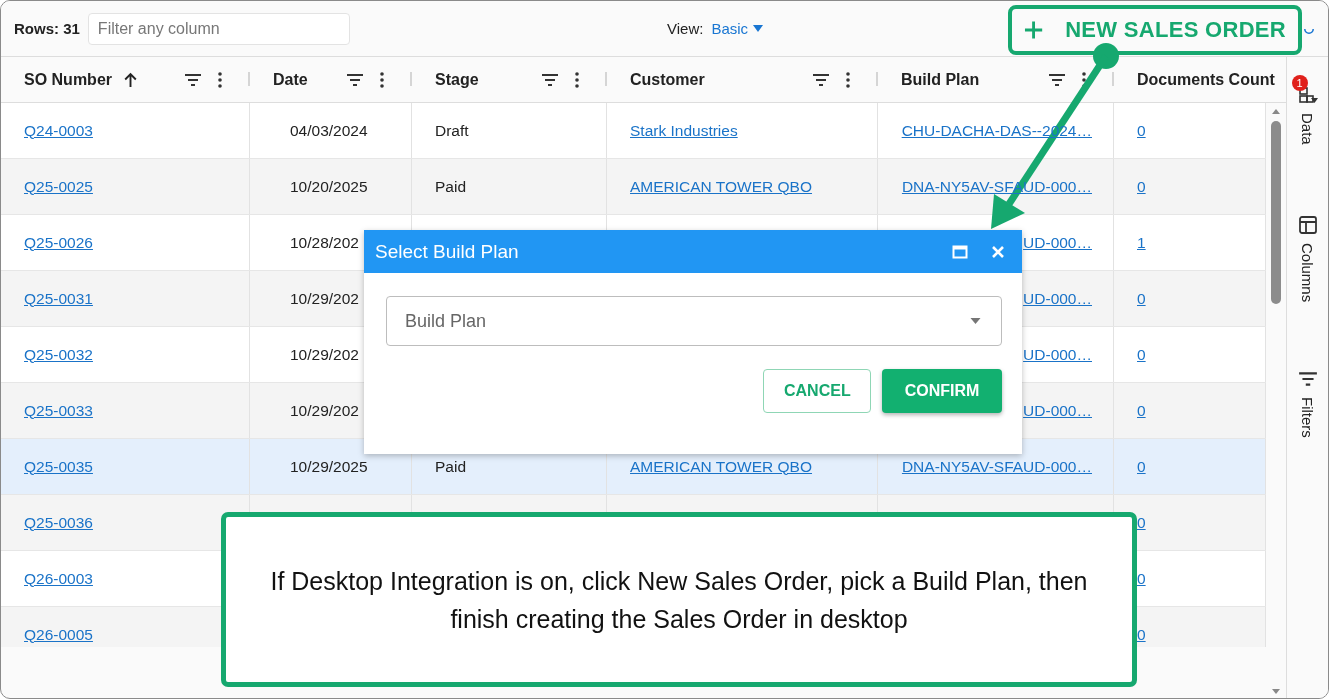  What do you see at coordinates (685, 28) in the screenshot?
I see `view-label: View:` at bounding box center [685, 28].